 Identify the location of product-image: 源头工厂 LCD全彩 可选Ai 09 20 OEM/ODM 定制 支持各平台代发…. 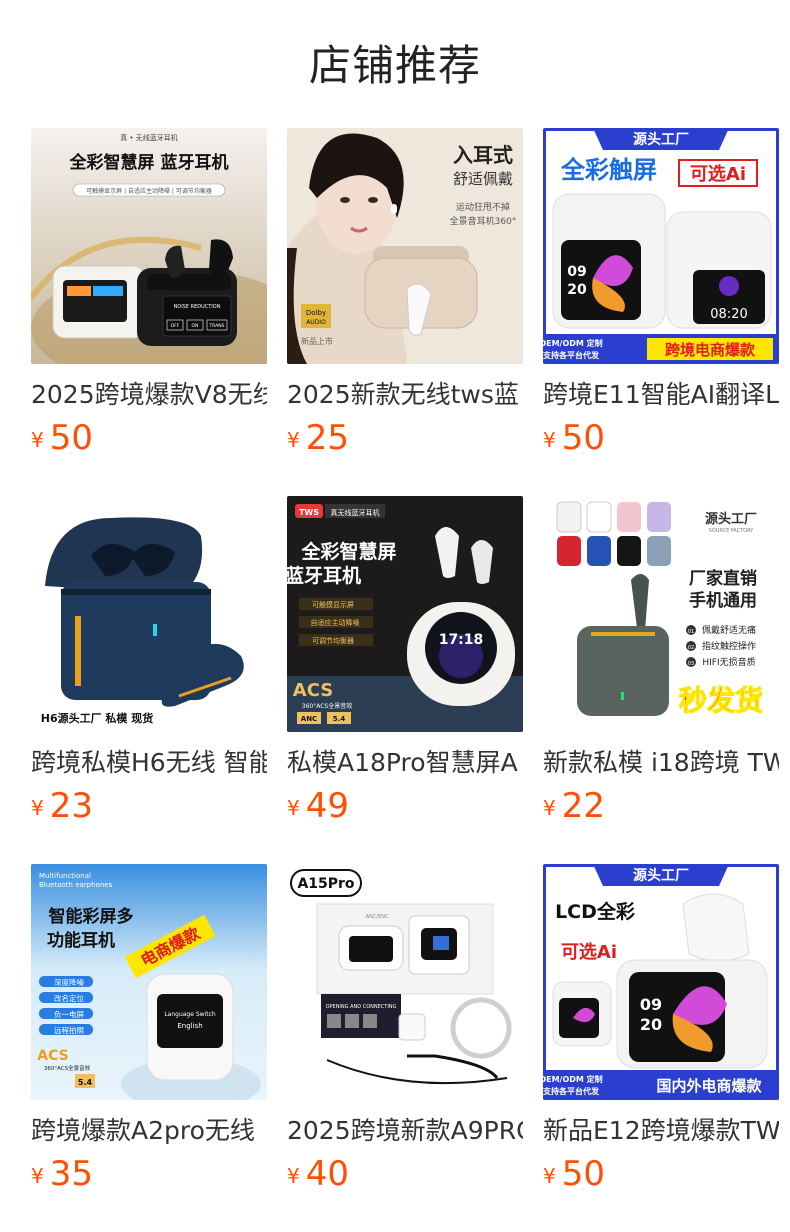
(661, 982).